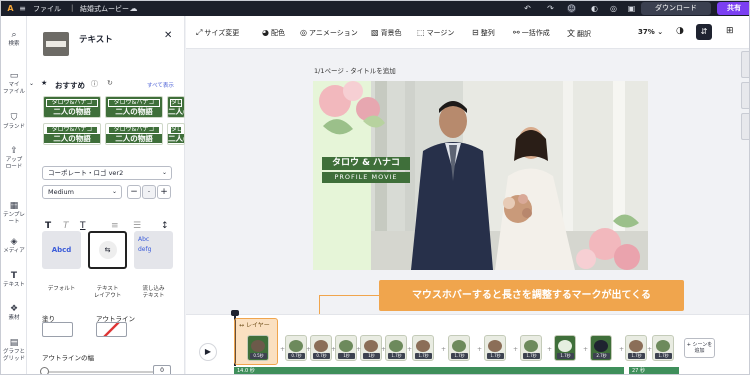 The height and width of the screenshot is (375, 750). Describe the element at coordinates (83, 226) in the screenshot. I see `underline-icon: T` at that location.